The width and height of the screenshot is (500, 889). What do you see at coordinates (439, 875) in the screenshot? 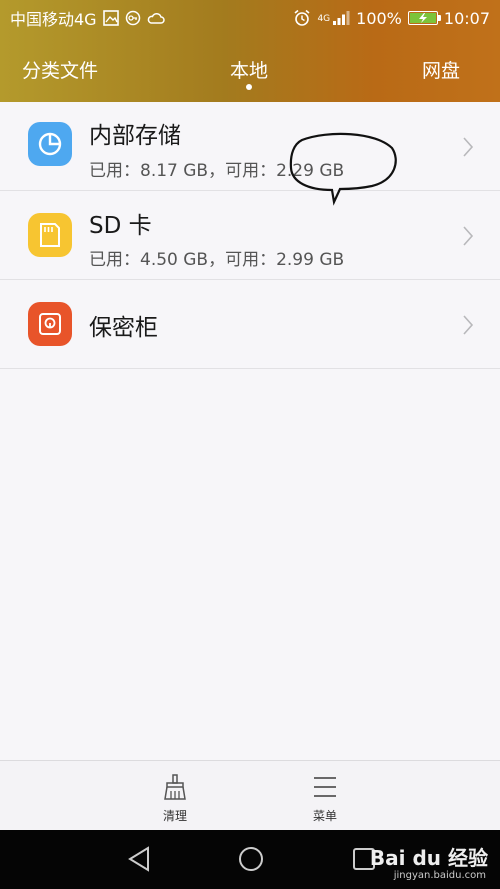
I see `watermark-url: jingyan.baidu.com` at bounding box center [439, 875].